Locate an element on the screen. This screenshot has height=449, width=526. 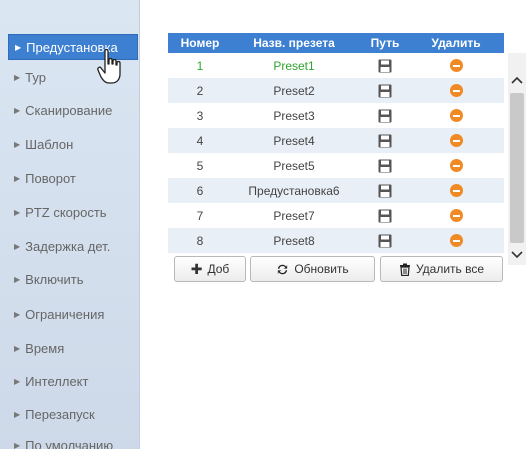
sidebar-item-pattern: ▶ Шаблон is located at coordinates (73, 144).